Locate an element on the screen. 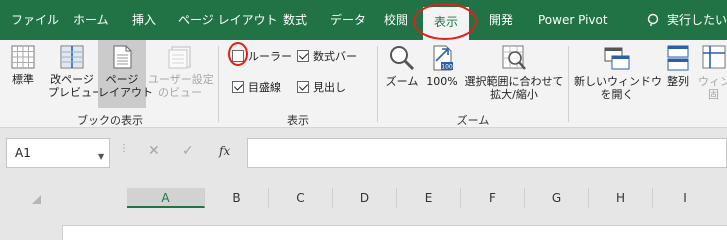 The height and width of the screenshot is (240, 727). tab-formulas: 数式 is located at coordinates (295, 20).